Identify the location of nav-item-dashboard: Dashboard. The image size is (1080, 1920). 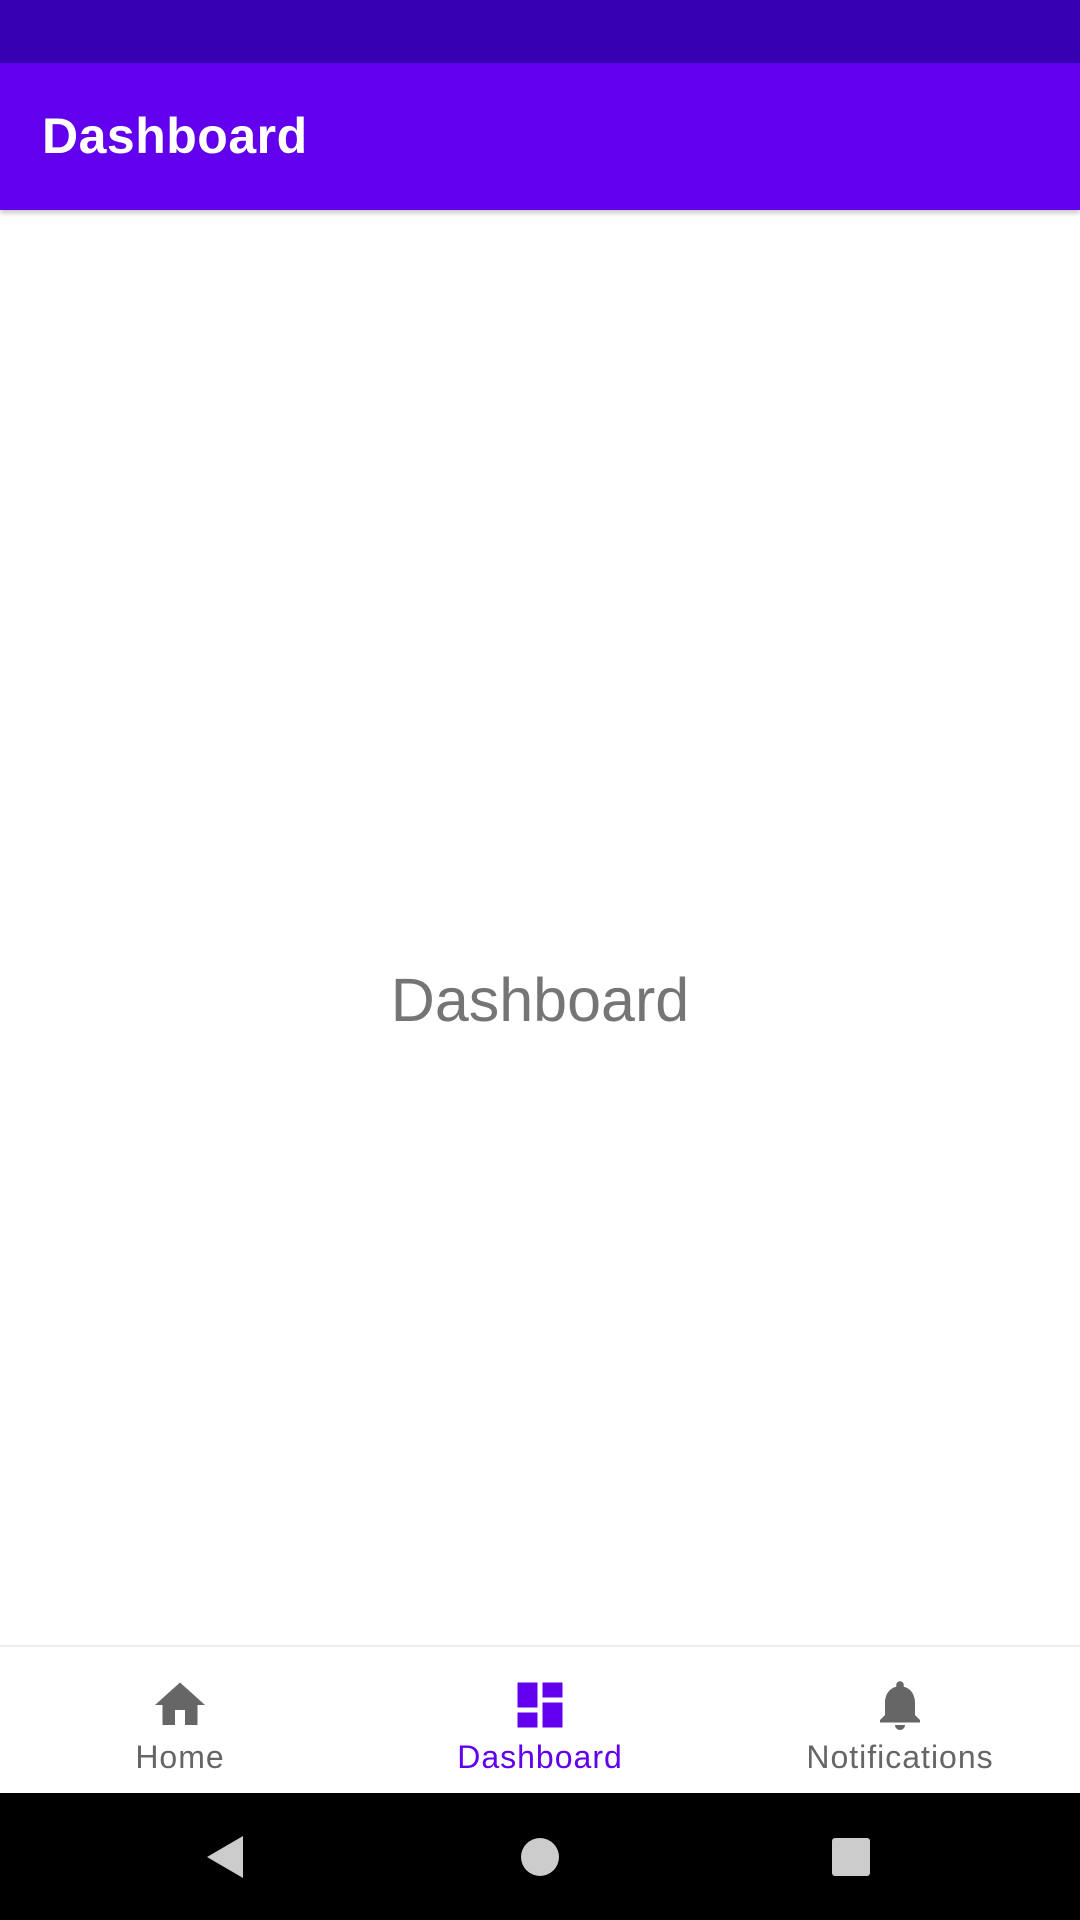
(540, 1720).